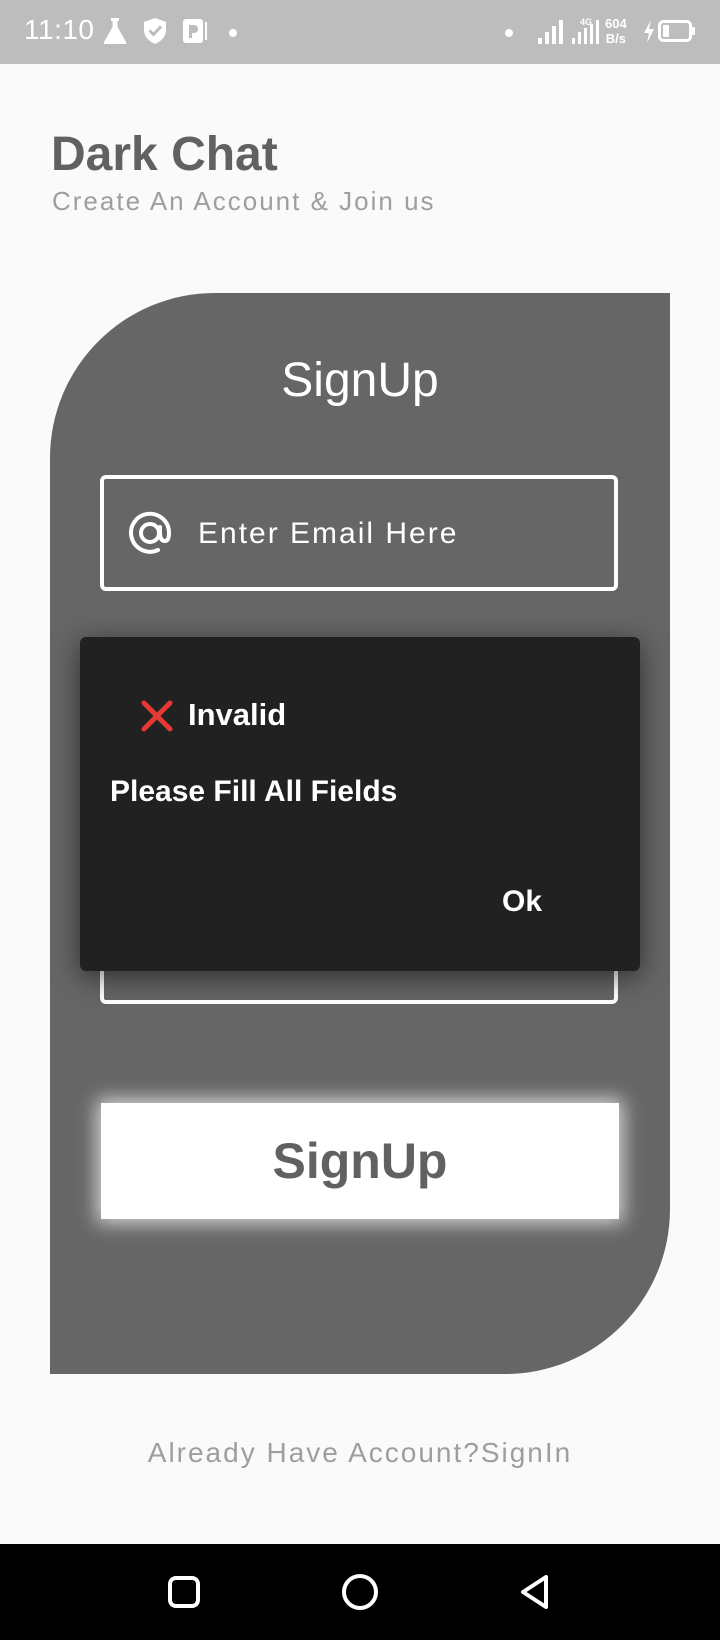  I want to click on signal-4g-icon: 4G, so click(585, 30).